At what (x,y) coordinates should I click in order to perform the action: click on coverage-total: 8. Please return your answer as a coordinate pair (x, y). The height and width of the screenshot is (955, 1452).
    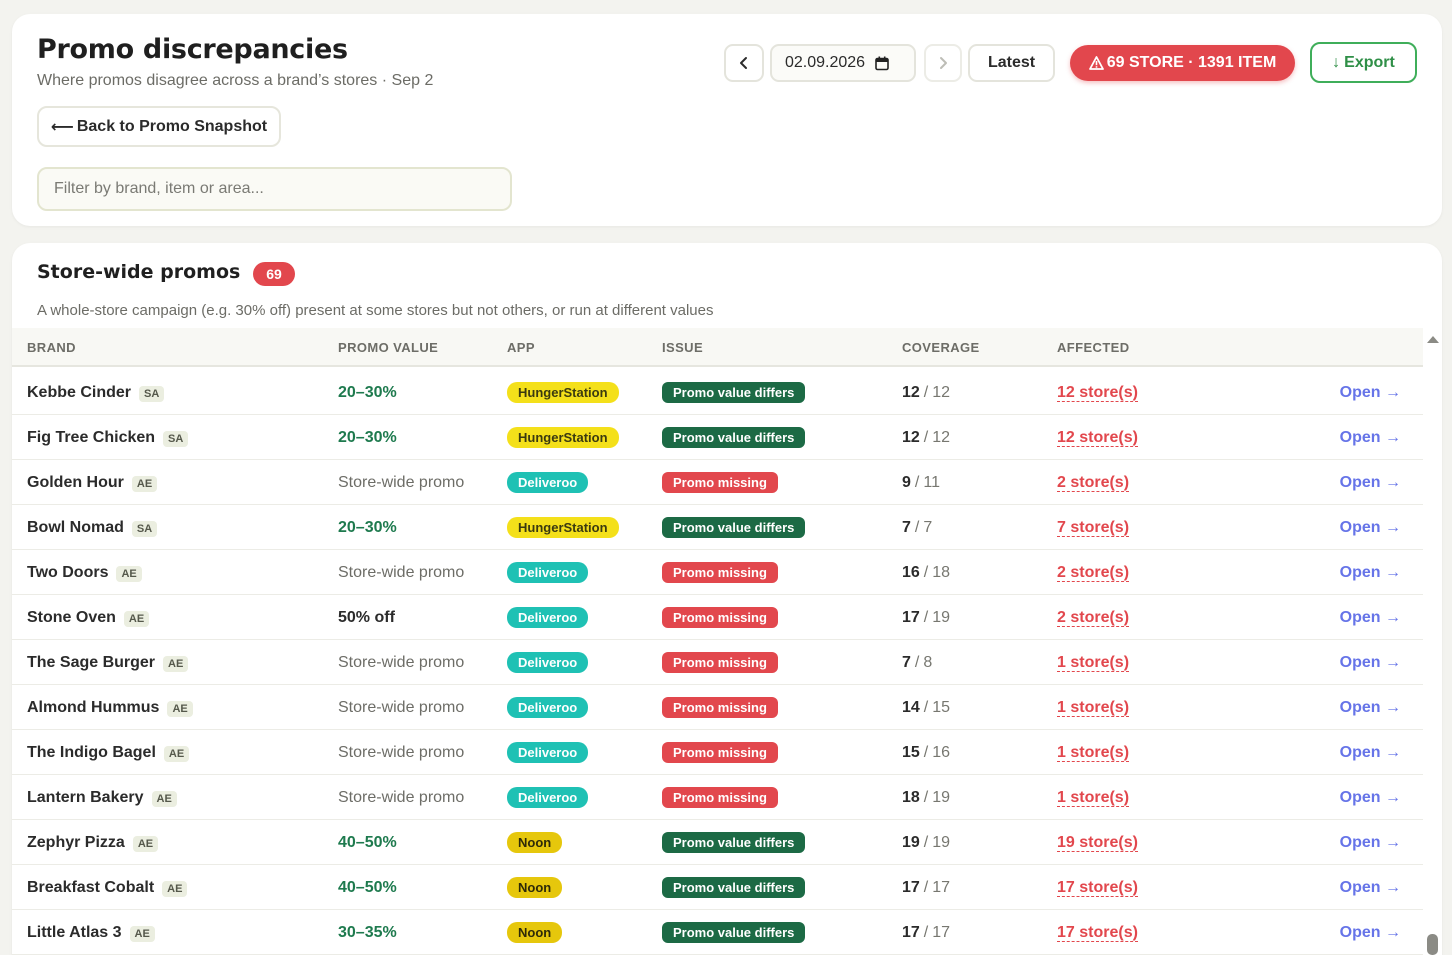
    Looking at the image, I should click on (928, 662).